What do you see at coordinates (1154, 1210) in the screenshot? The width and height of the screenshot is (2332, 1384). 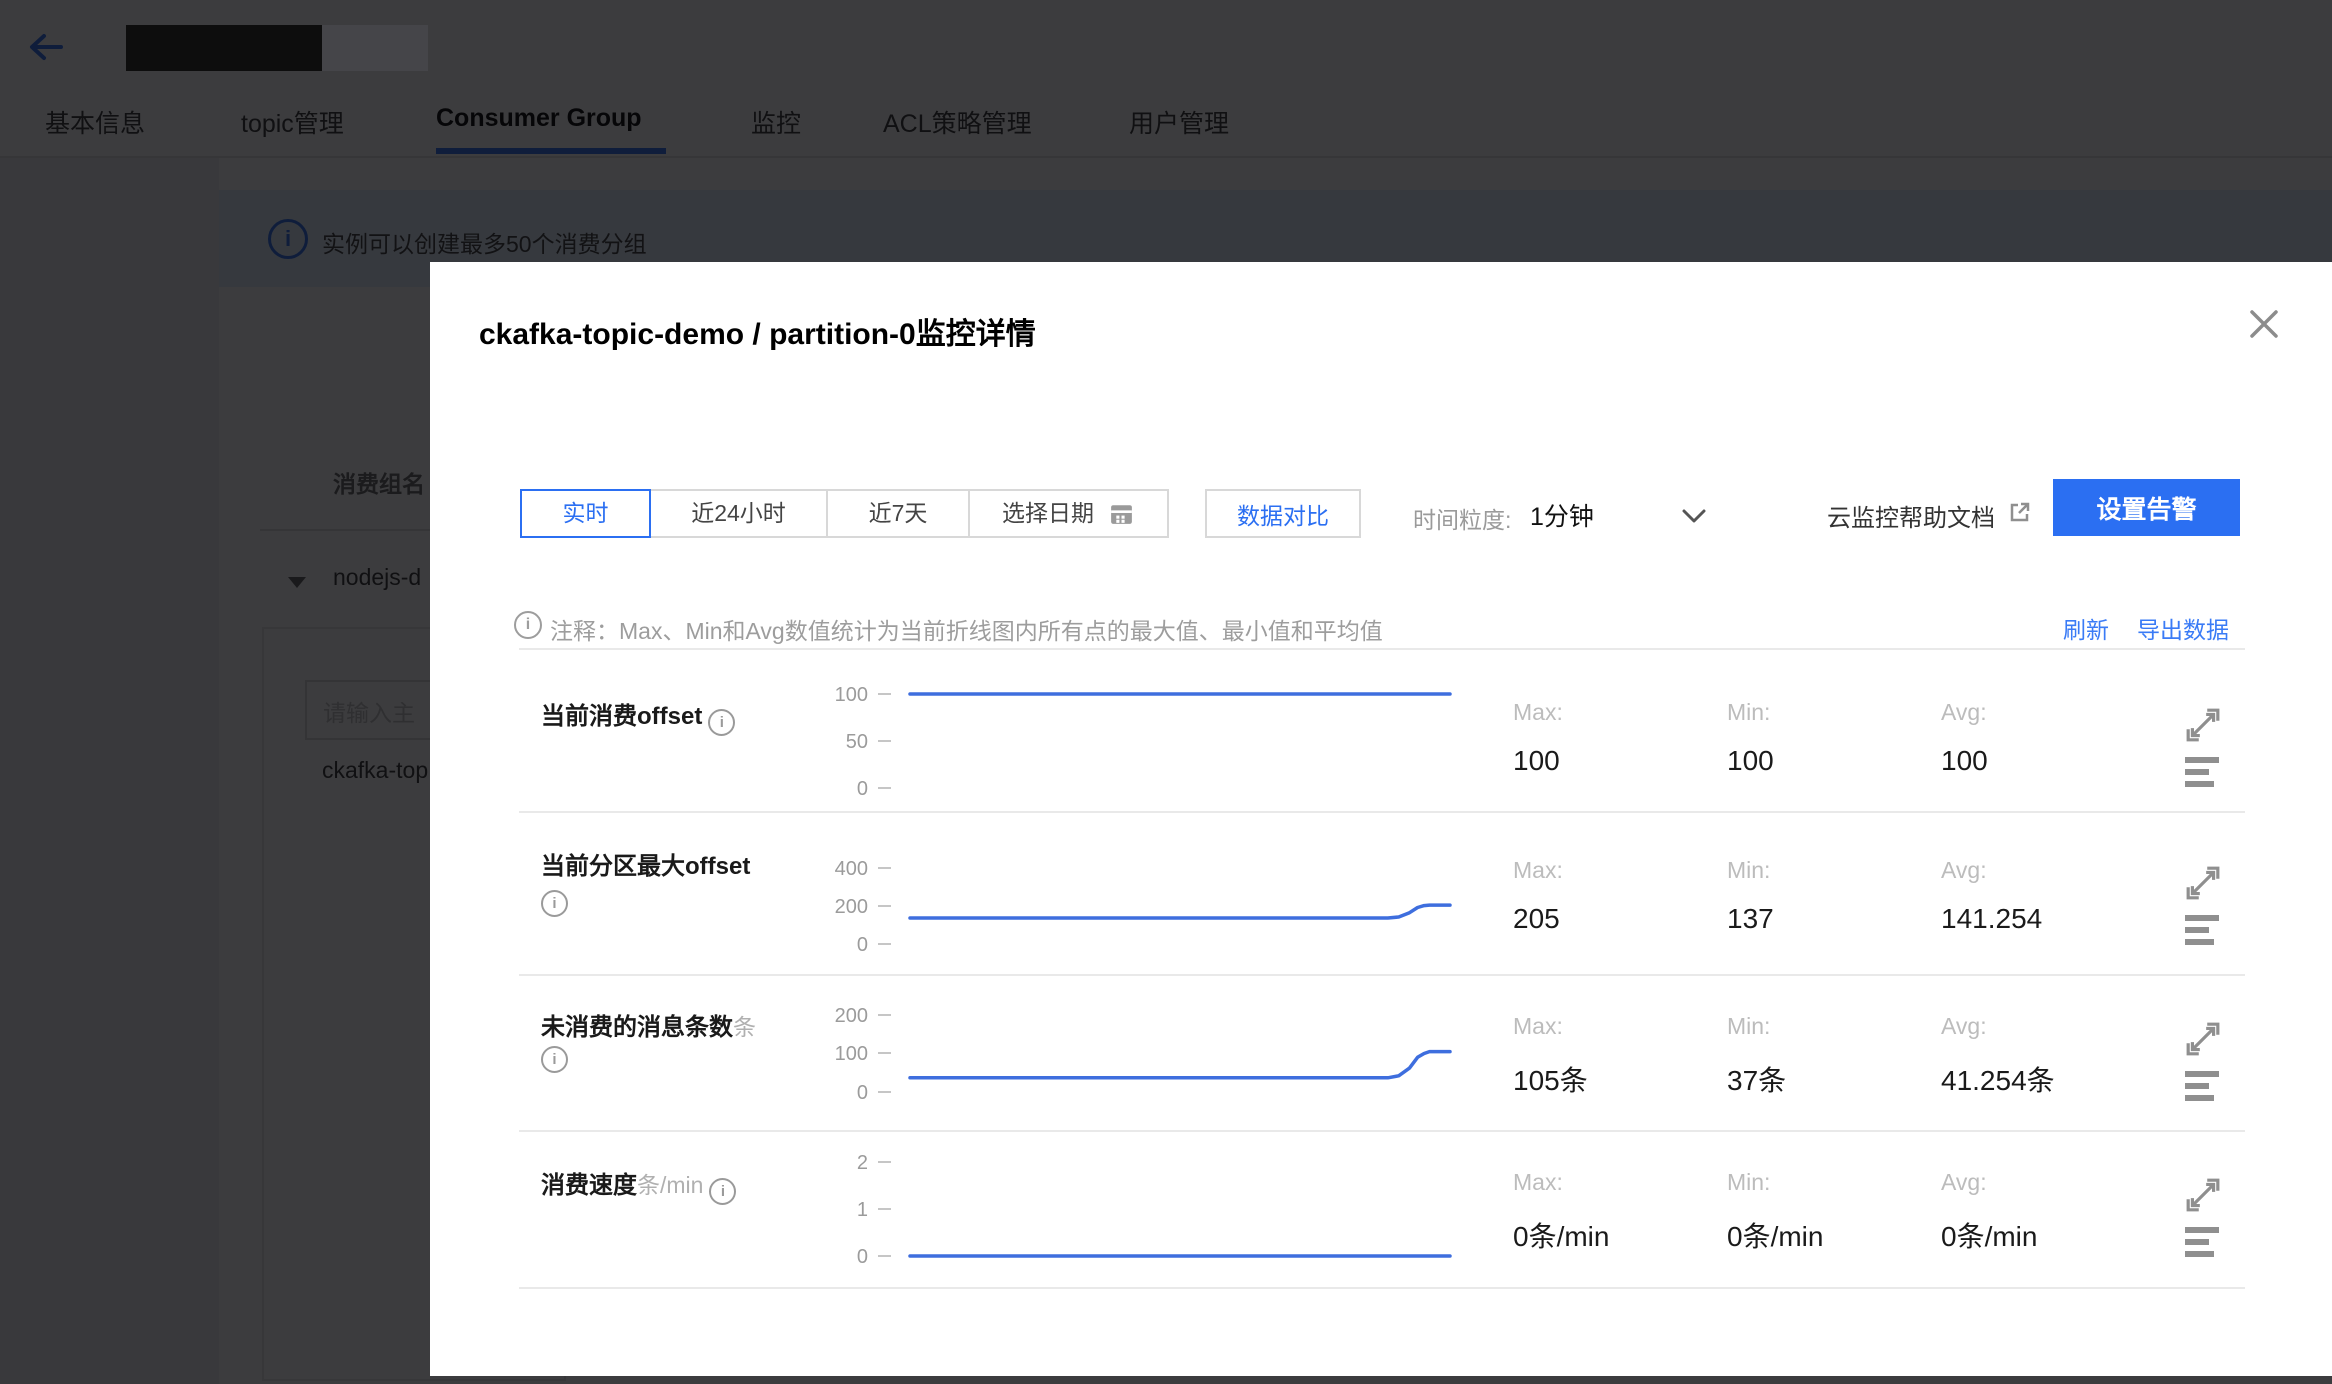 I see `line-chart-consume-speed: 2 1 0` at bounding box center [1154, 1210].